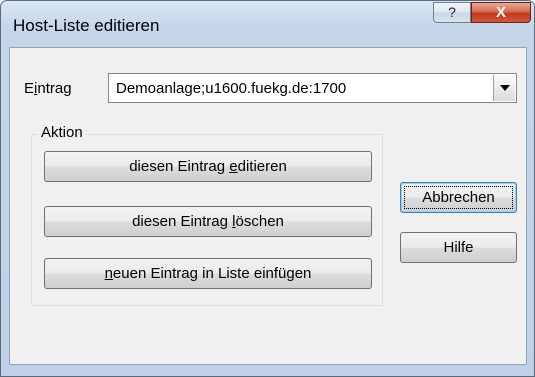 This screenshot has height=377, width=535. Describe the element at coordinates (501, 12) in the screenshot. I see `close-icon: X` at that location.